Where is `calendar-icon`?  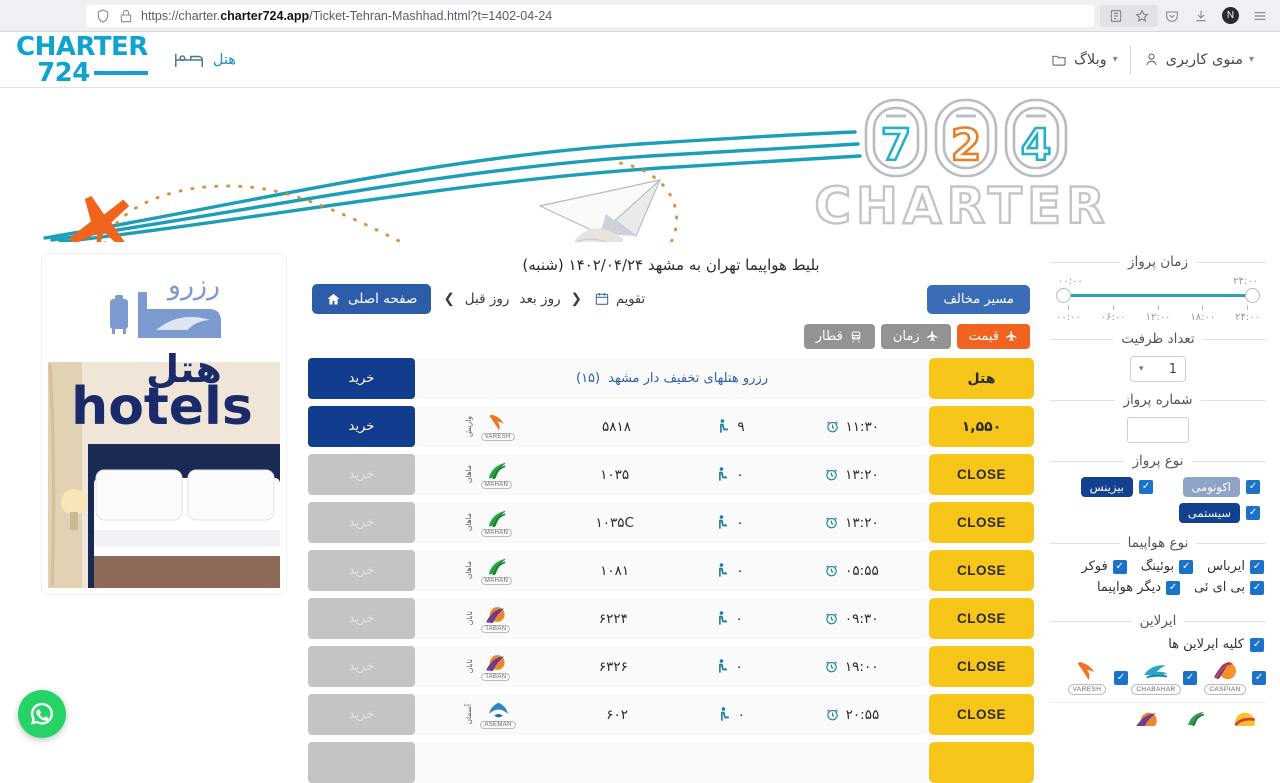
calendar-icon is located at coordinates (602, 299).